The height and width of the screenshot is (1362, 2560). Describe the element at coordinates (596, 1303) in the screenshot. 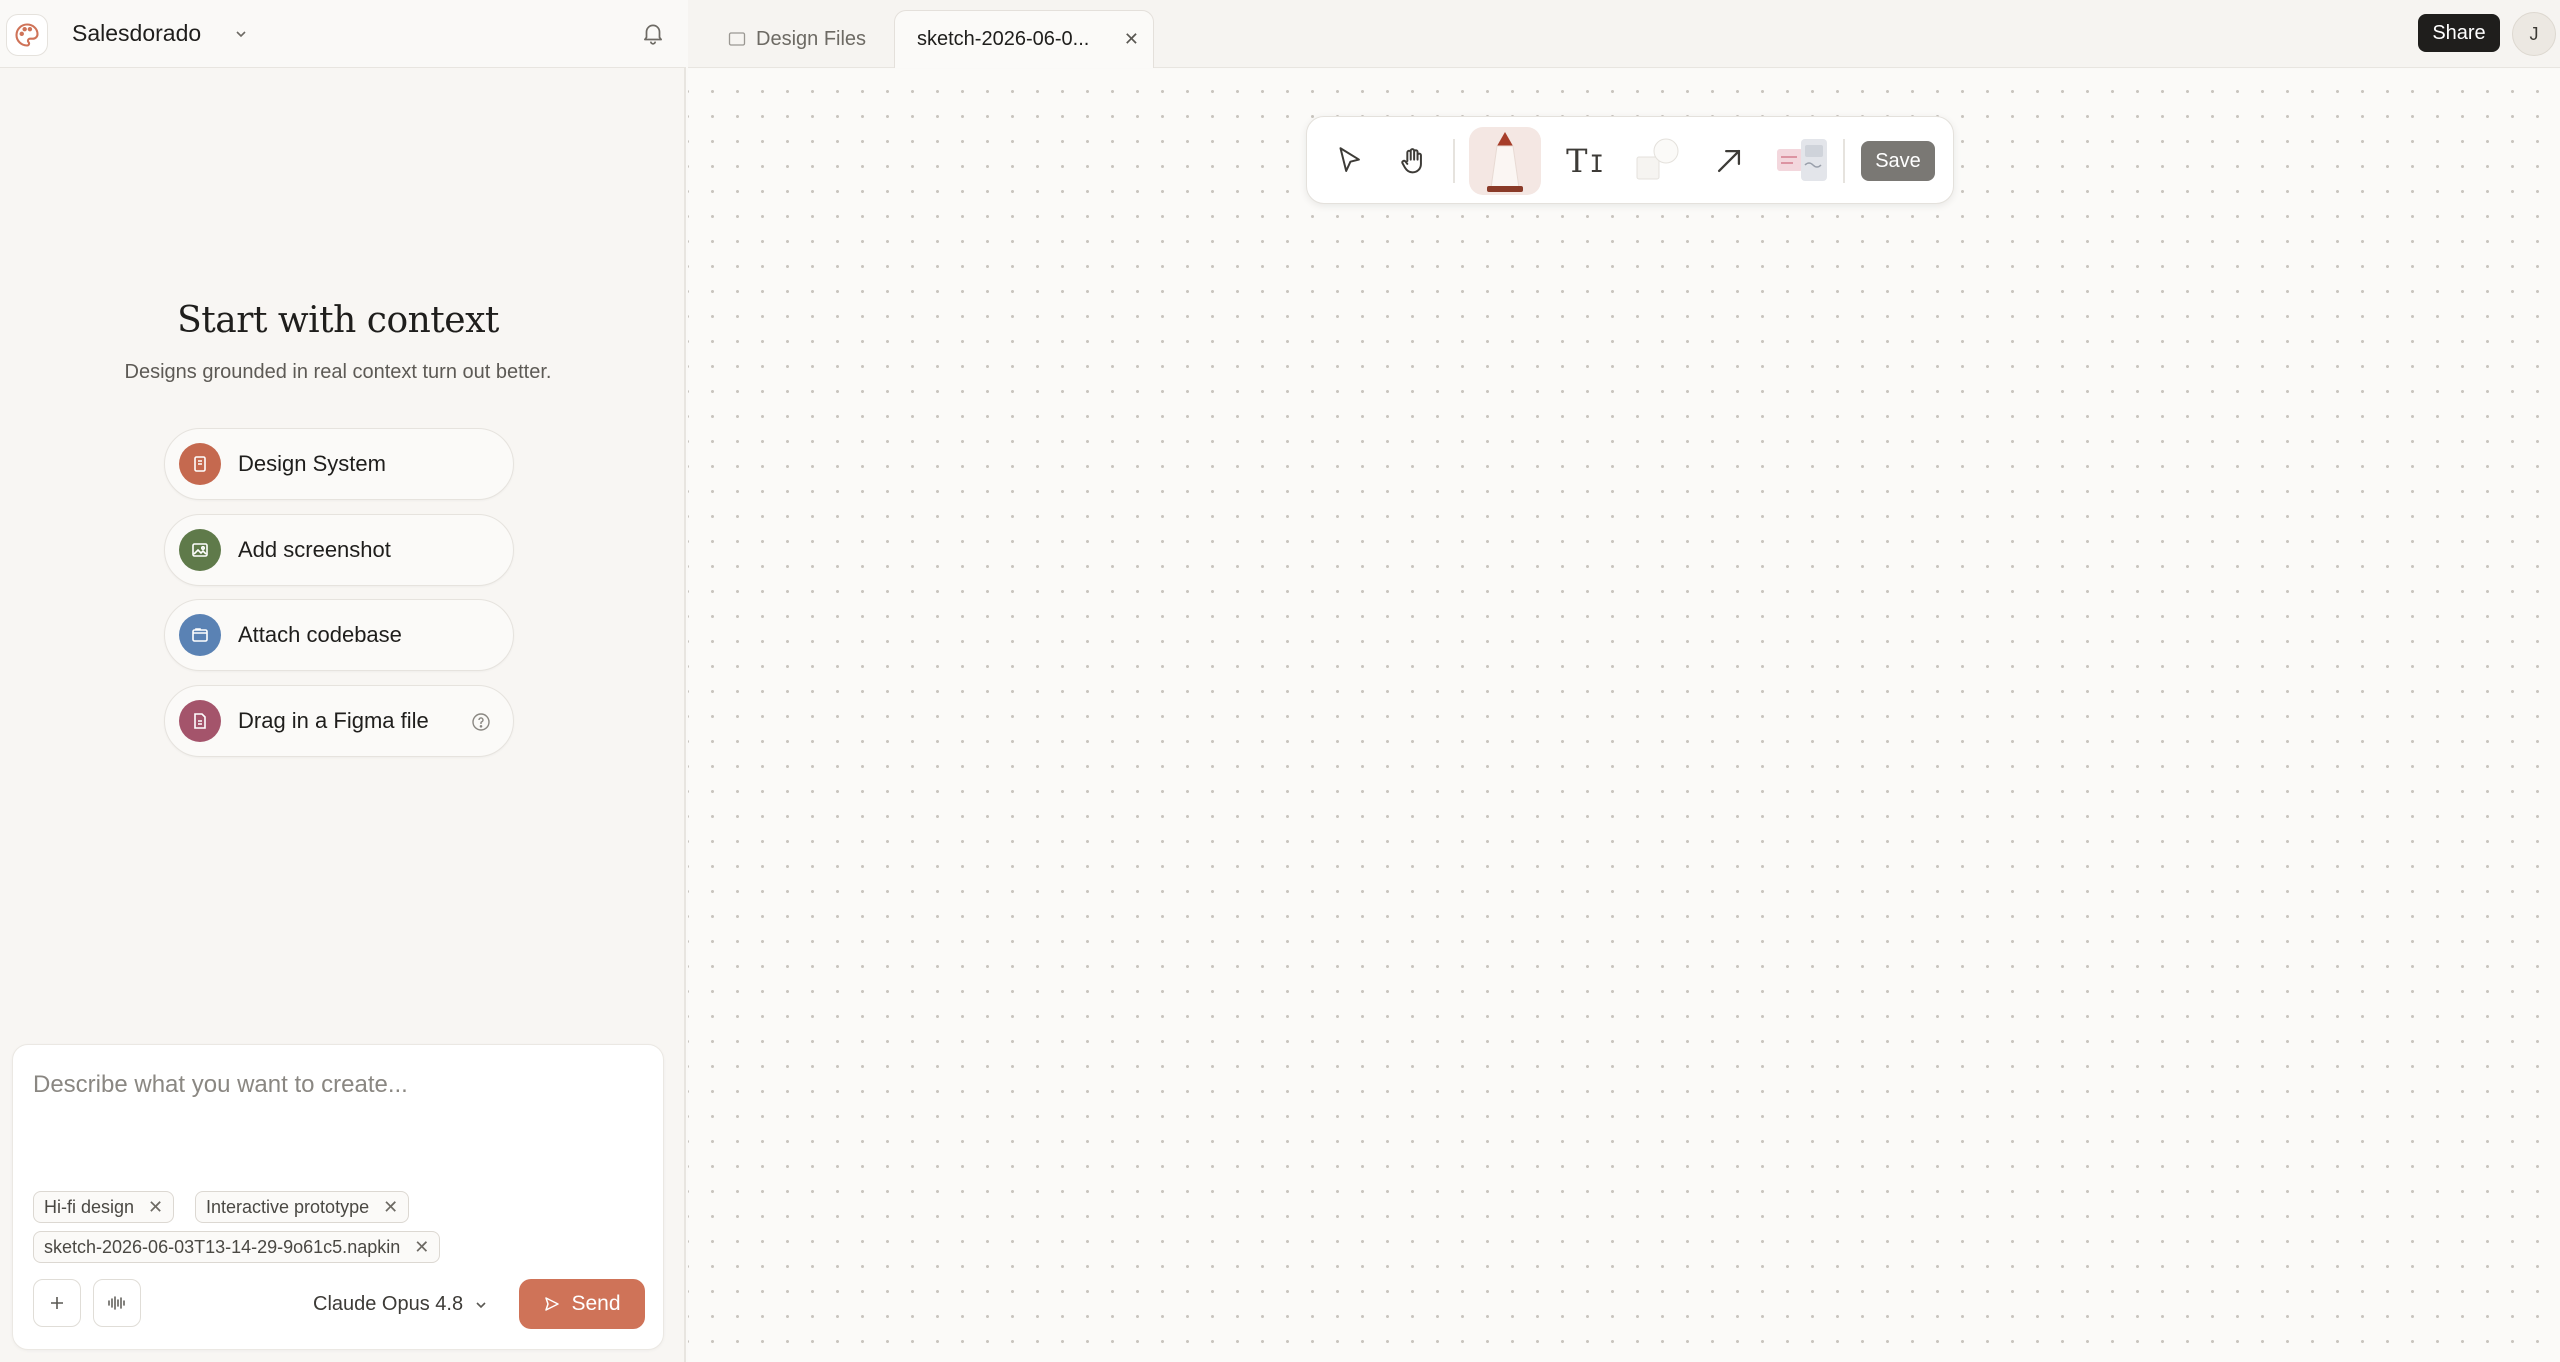

I see `send-label: Send` at that location.